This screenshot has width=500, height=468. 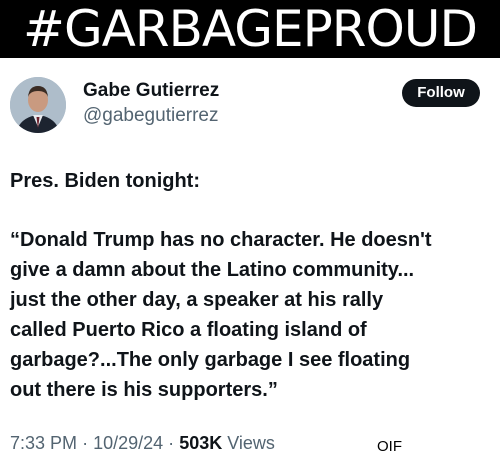 What do you see at coordinates (201, 443) in the screenshot?
I see `views-count: 503K` at bounding box center [201, 443].